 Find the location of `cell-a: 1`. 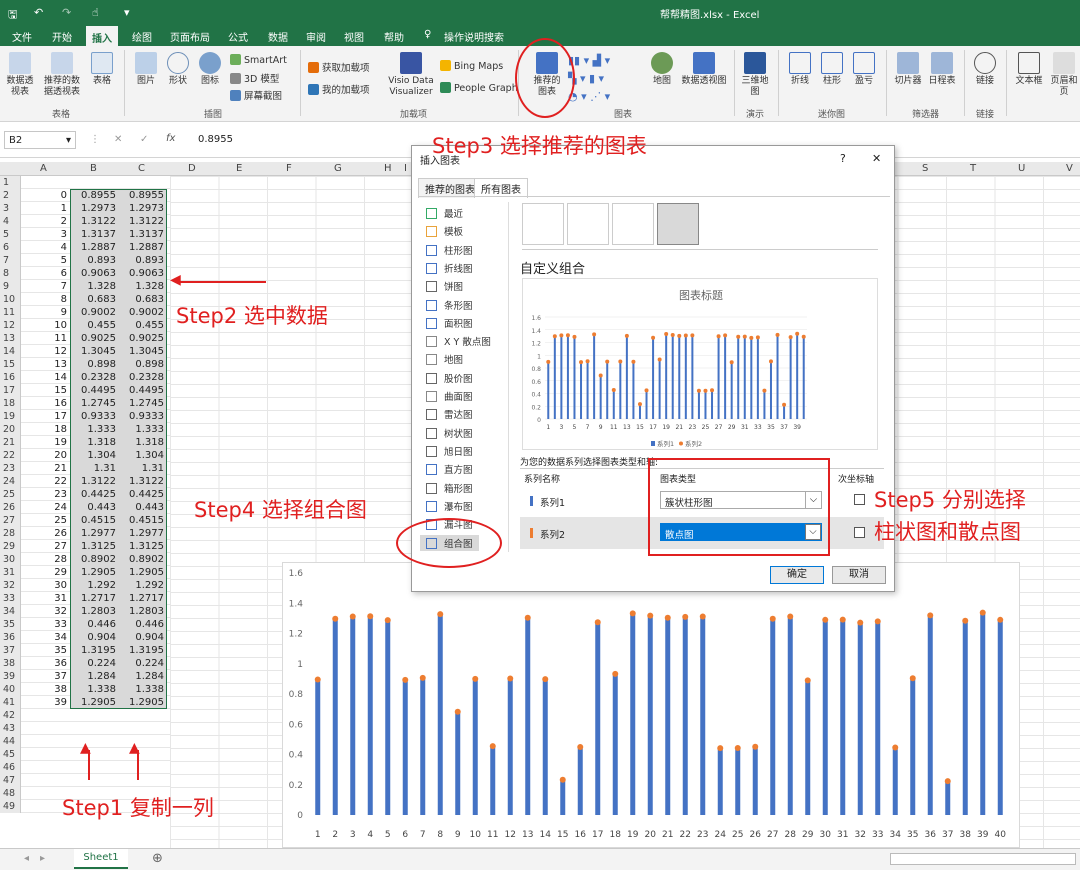

cell-a: 1 is located at coordinates (45, 208).